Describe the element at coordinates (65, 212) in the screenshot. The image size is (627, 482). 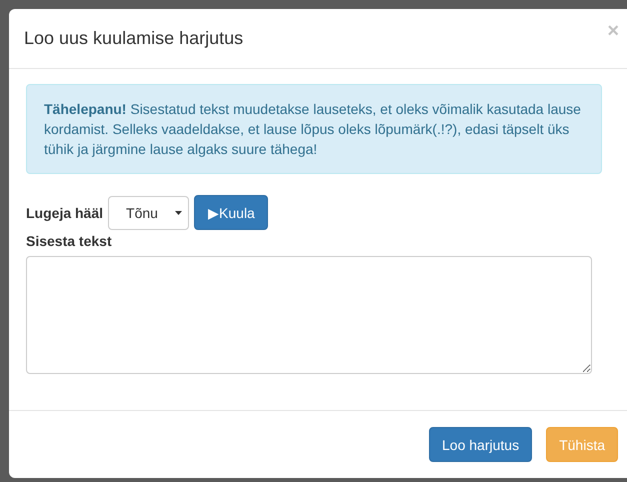
I see `voice-label: Lugeja hääl` at that location.